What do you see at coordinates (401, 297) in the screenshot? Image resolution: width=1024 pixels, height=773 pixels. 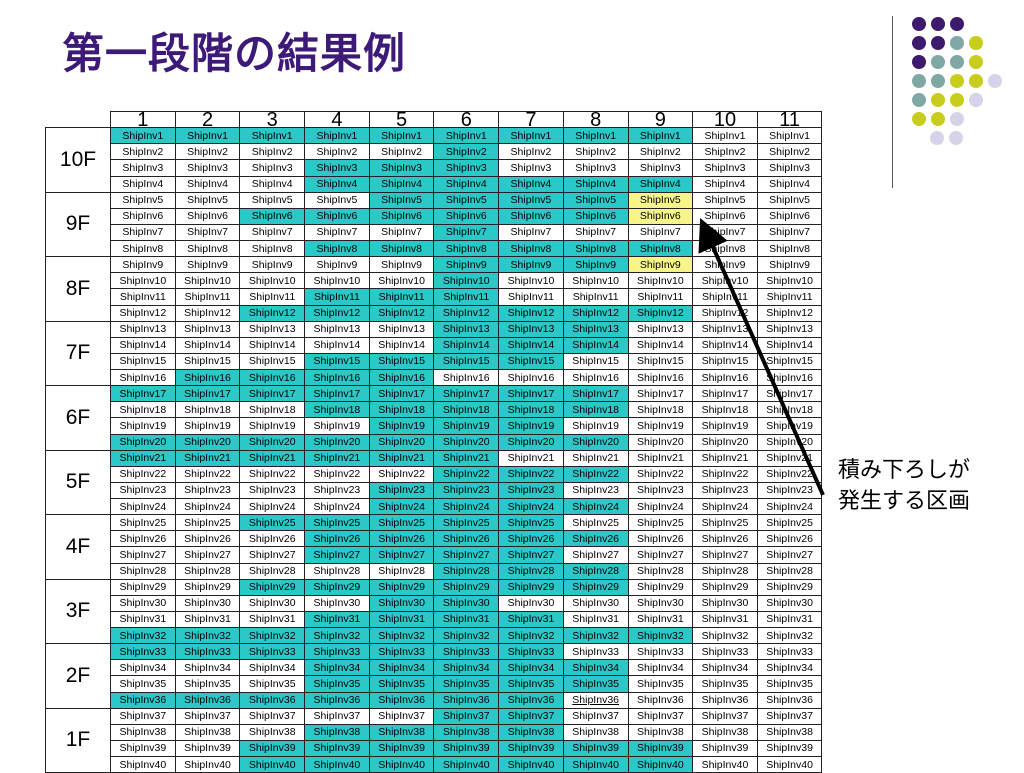 I see `table-cell: ShipInv11` at bounding box center [401, 297].